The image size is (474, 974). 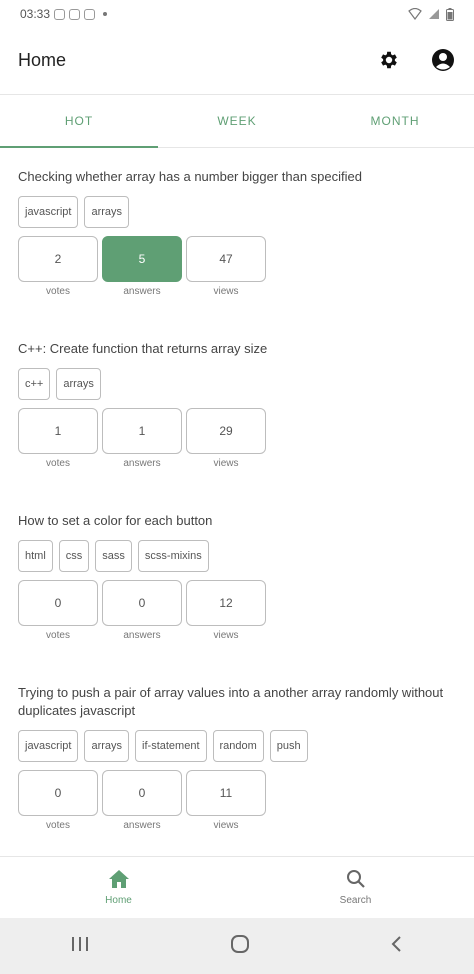 I want to click on home-circle-icon, so click(x=240, y=943).